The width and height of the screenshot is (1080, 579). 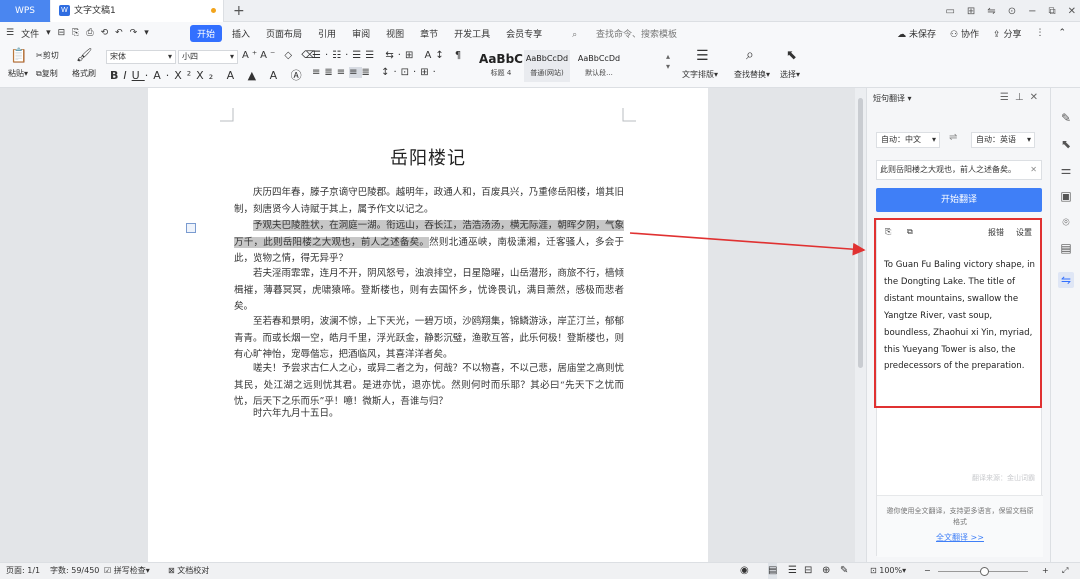 I want to click on more-icon: ⋮, so click(x=1039, y=33).